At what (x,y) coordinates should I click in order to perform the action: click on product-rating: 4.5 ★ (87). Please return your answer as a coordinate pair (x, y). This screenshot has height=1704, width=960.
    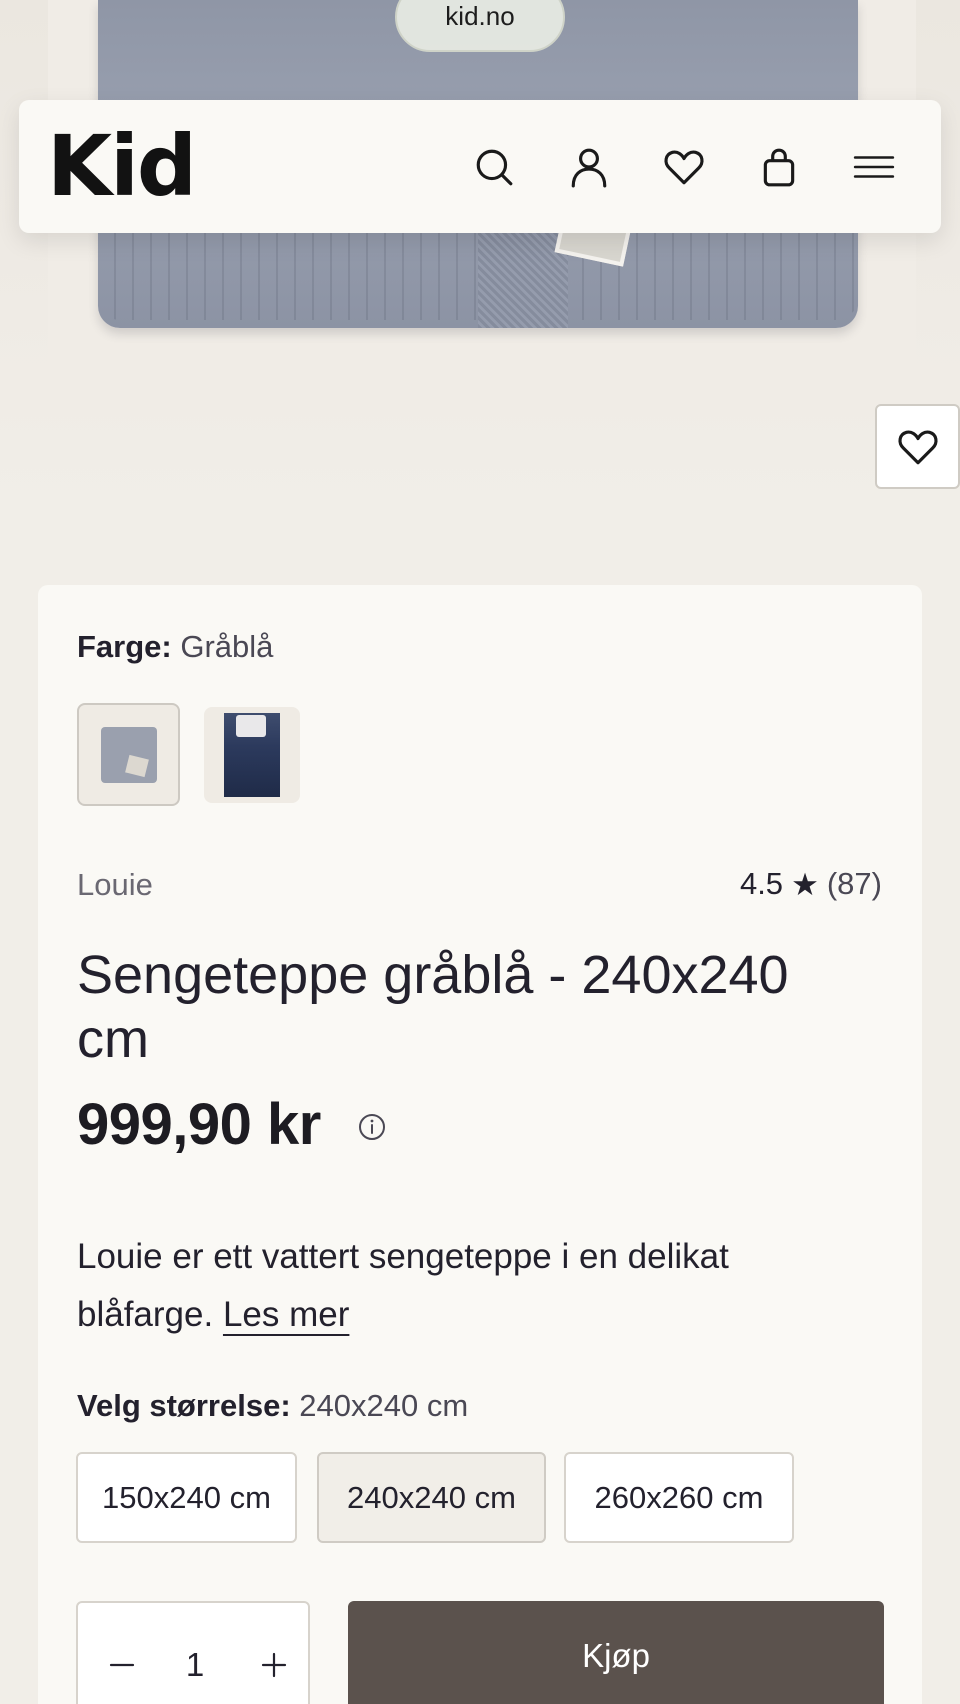
    Looking at the image, I should click on (811, 884).